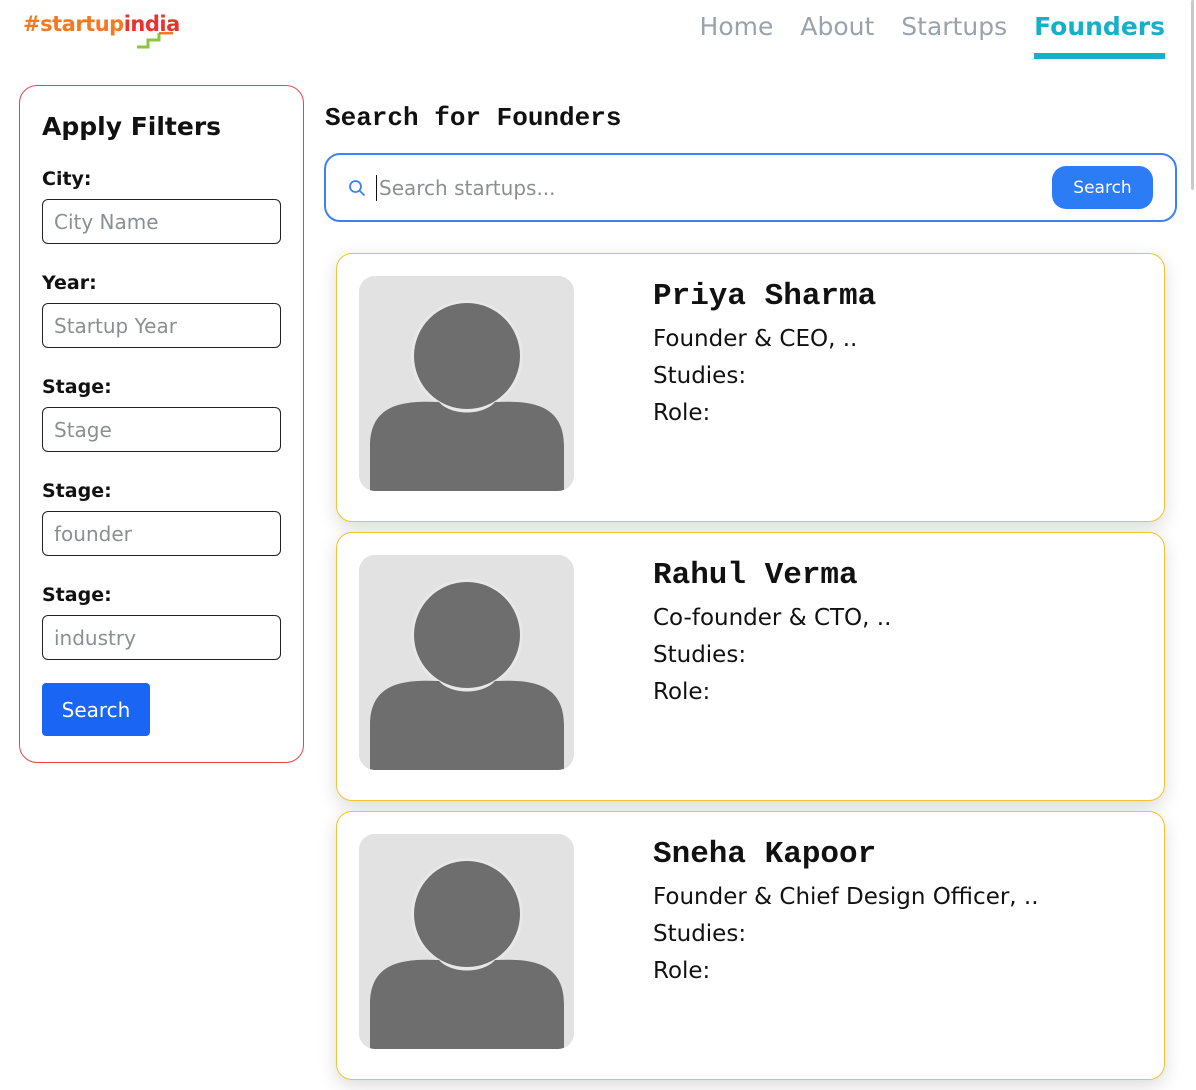 This screenshot has height=1090, width=1196. I want to click on nav-founders: Founders, so click(1099, 34).